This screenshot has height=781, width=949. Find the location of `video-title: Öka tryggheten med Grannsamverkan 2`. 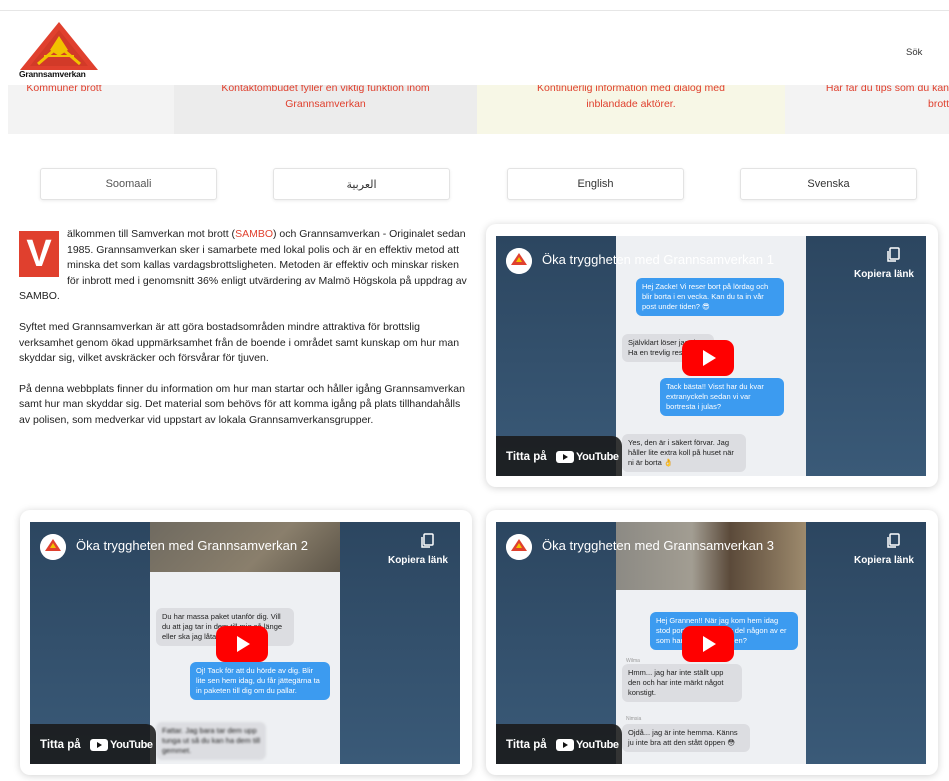

video-title: Öka tryggheten med Grannsamverkan 2 is located at coordinates (192, 545).